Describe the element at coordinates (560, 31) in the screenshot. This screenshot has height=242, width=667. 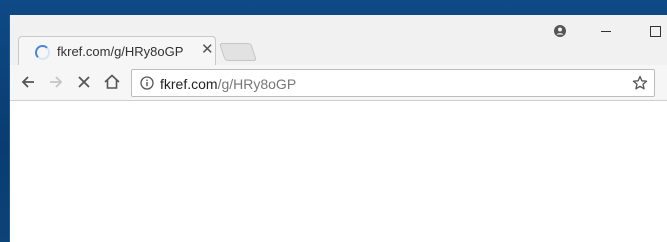
I see `person-icon` at that location.